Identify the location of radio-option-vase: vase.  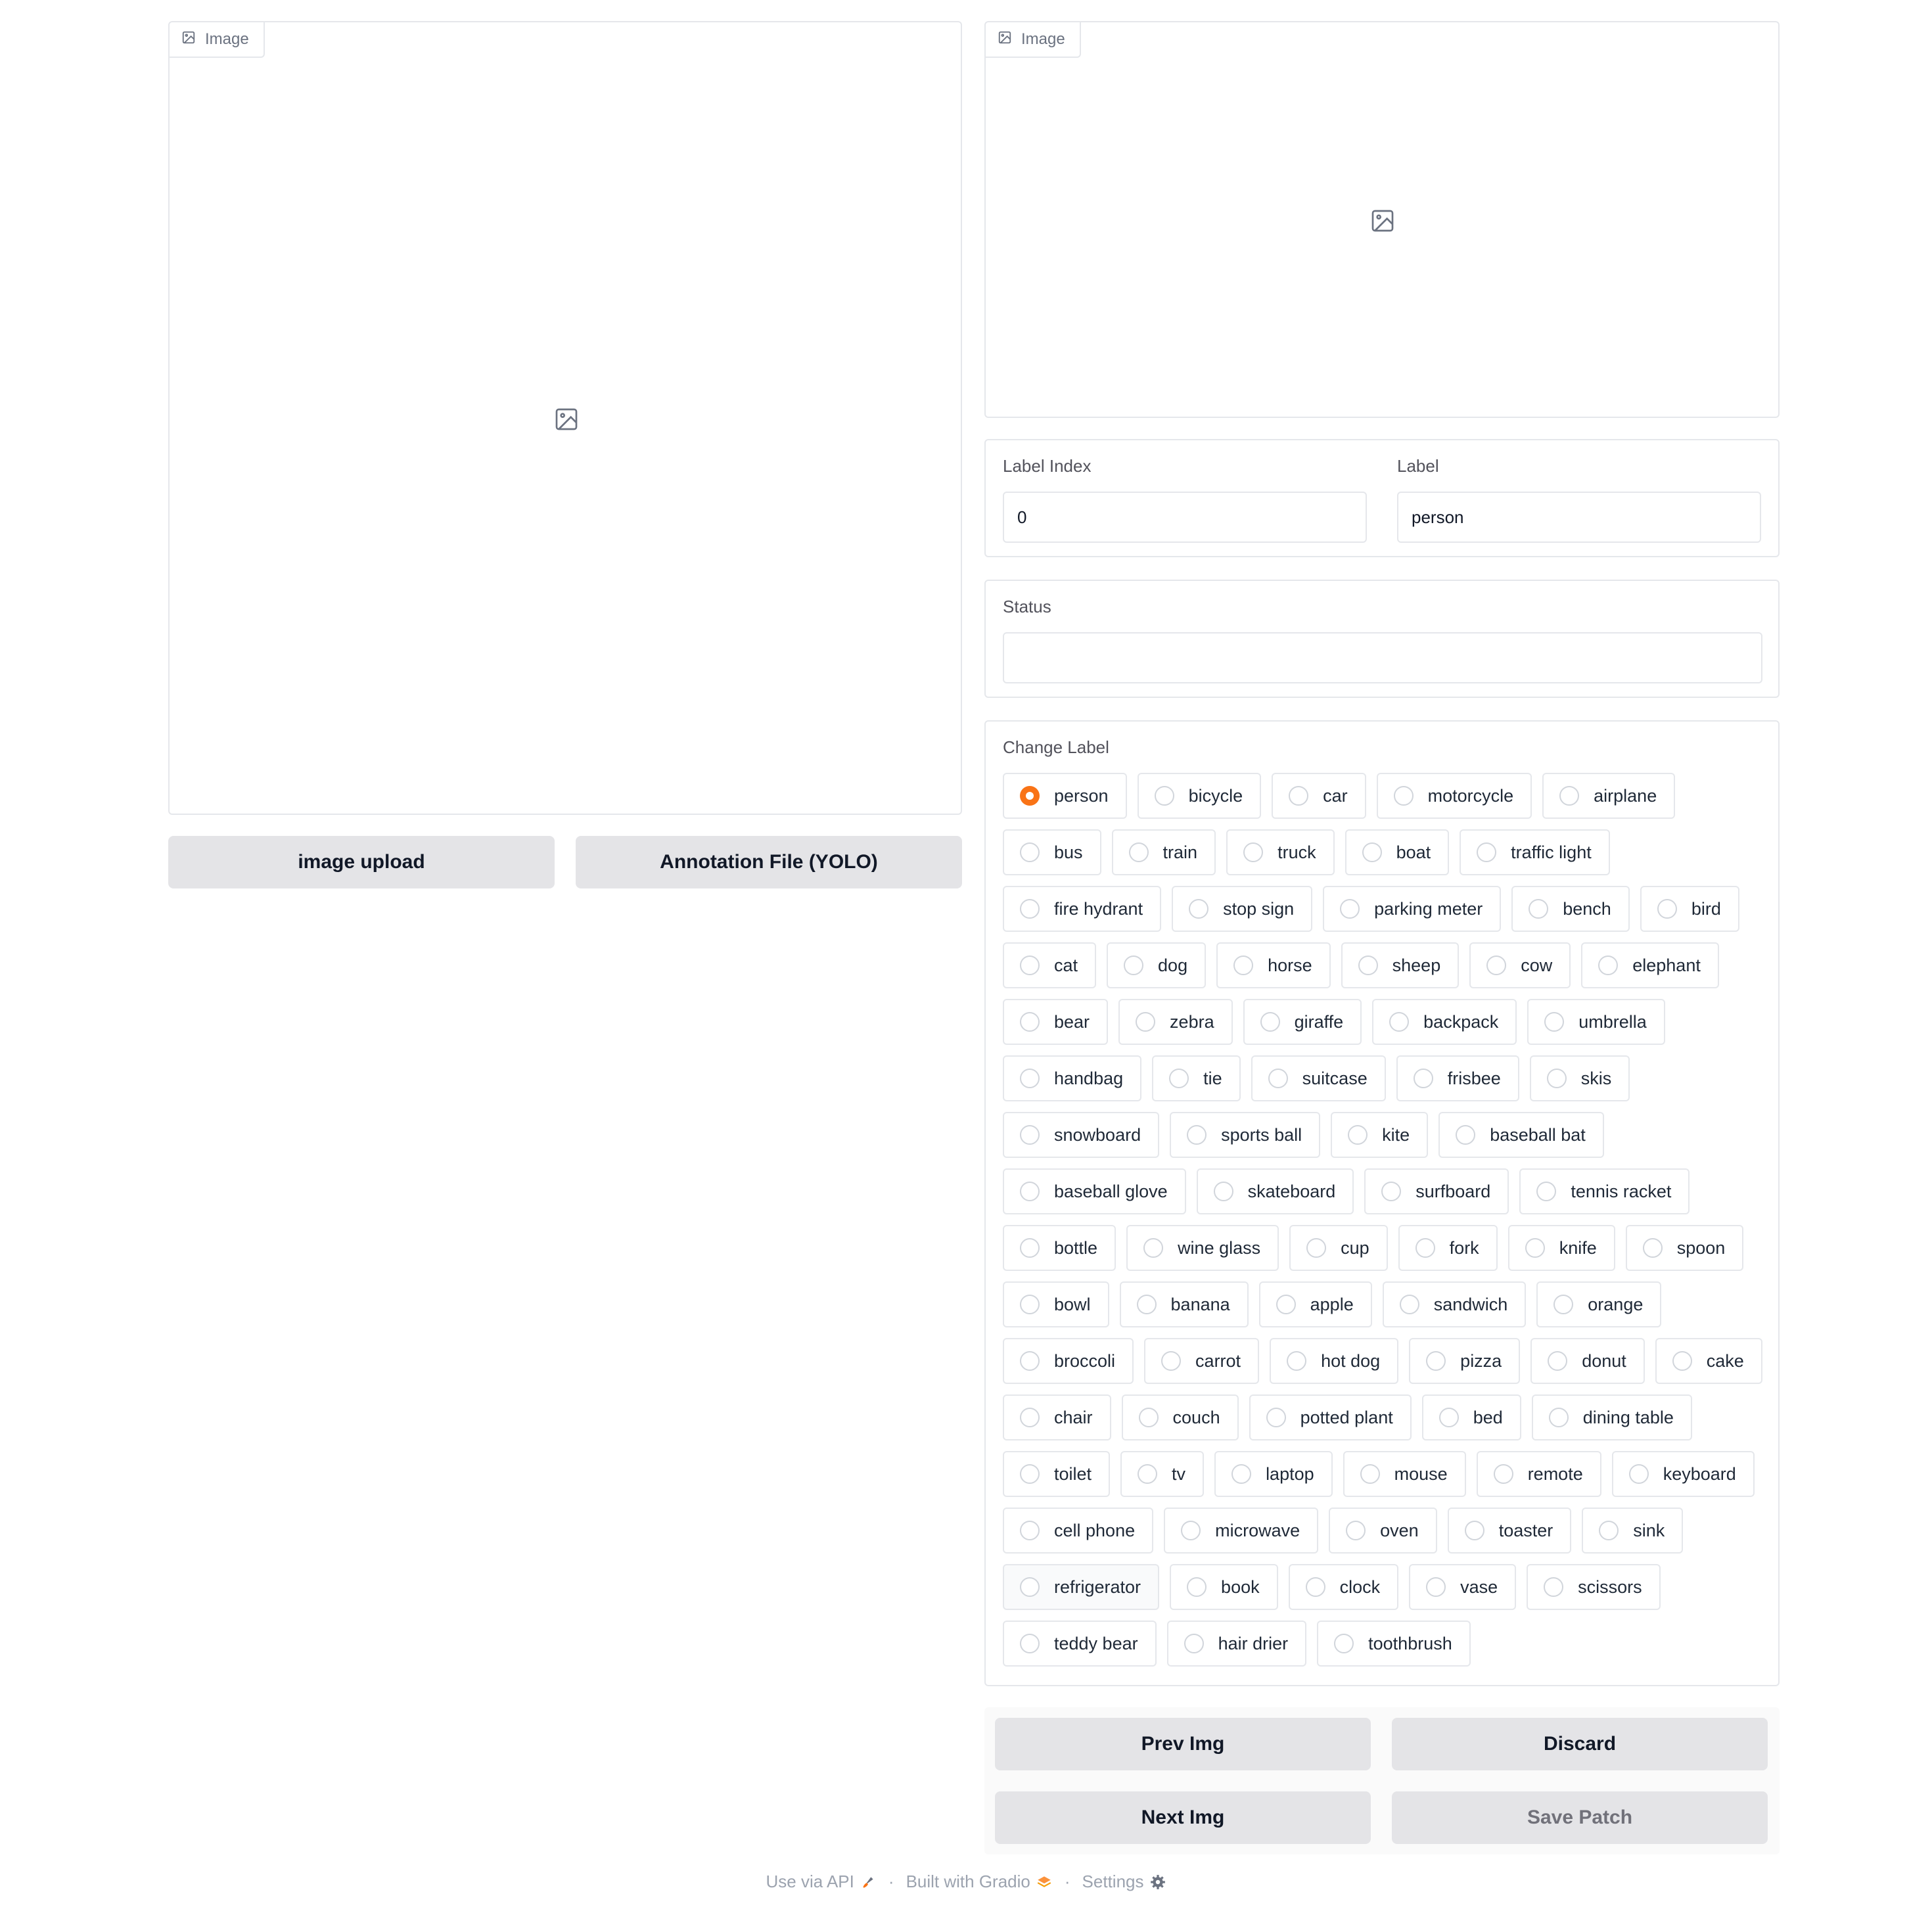
(1463, 1587).